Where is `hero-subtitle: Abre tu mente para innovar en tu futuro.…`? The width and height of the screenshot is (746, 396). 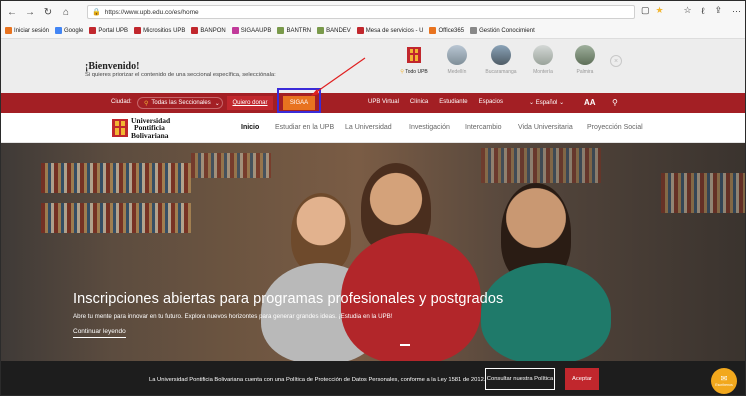 hero-subtitle: Abre tu mente para innovar en tu futuro.… is located at coordinates (233, 316).